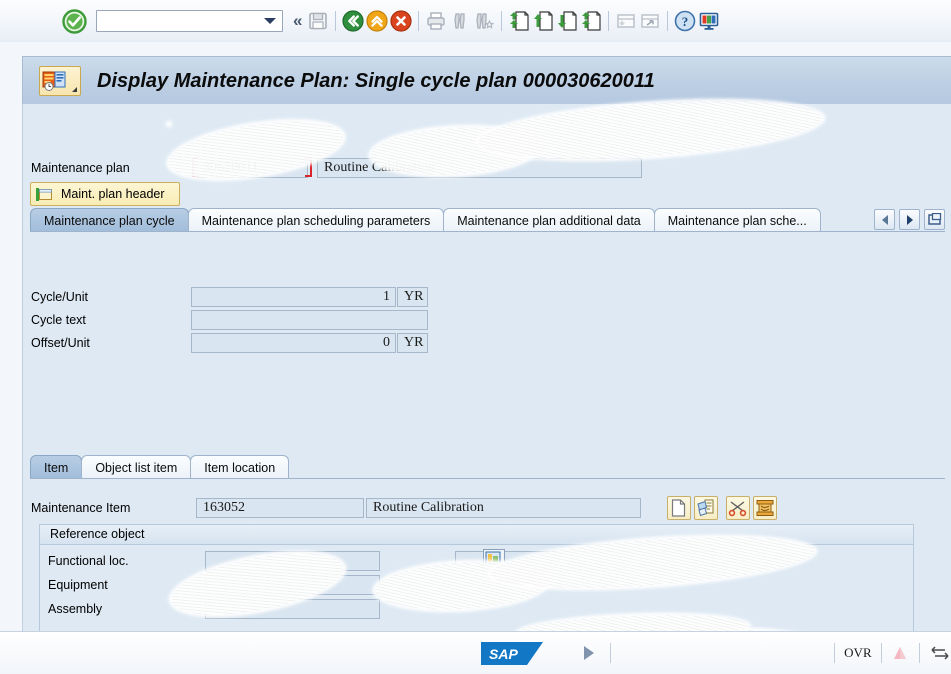 Image resolution: width=951 pixels, height=674 pixels. What do you see at coordinates (292, 585) in the screenshot?
I see `equipment-field` at bounding box center [292, 585].